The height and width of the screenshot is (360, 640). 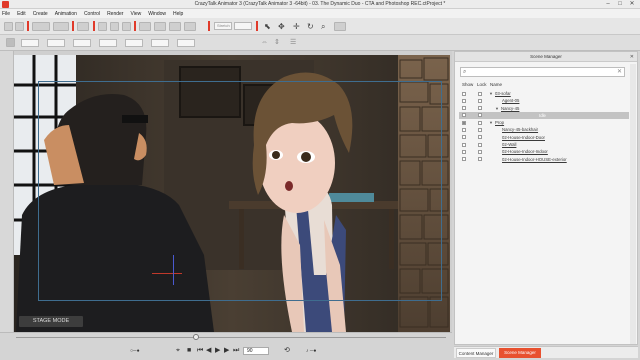 What do you see at coordinates (102, 26) in the screenshot?
I see `actor-button` at bounding box center [102, 26].